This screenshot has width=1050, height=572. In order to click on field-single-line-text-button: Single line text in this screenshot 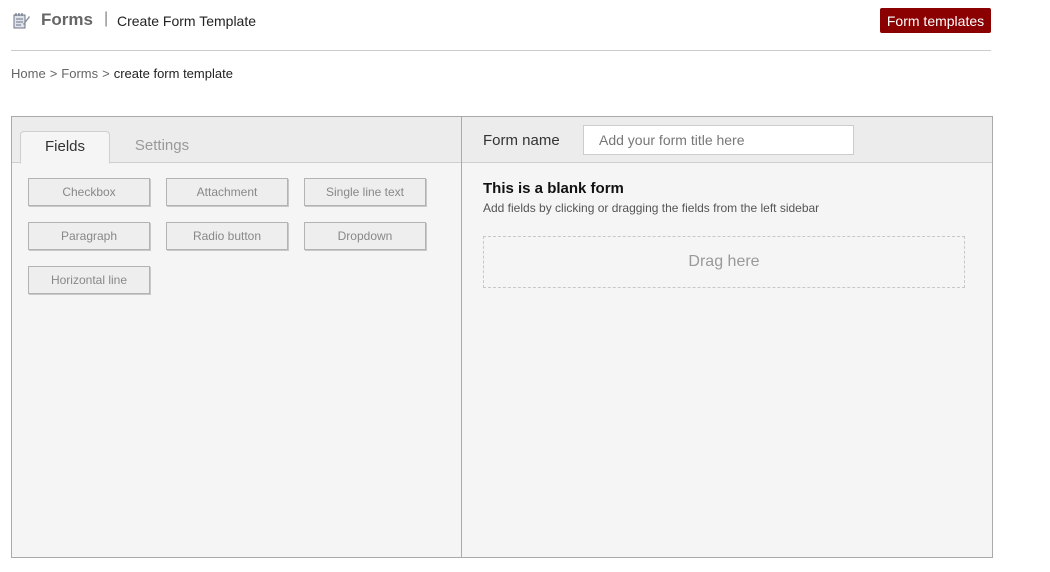, I will do `click(365, 192)`.